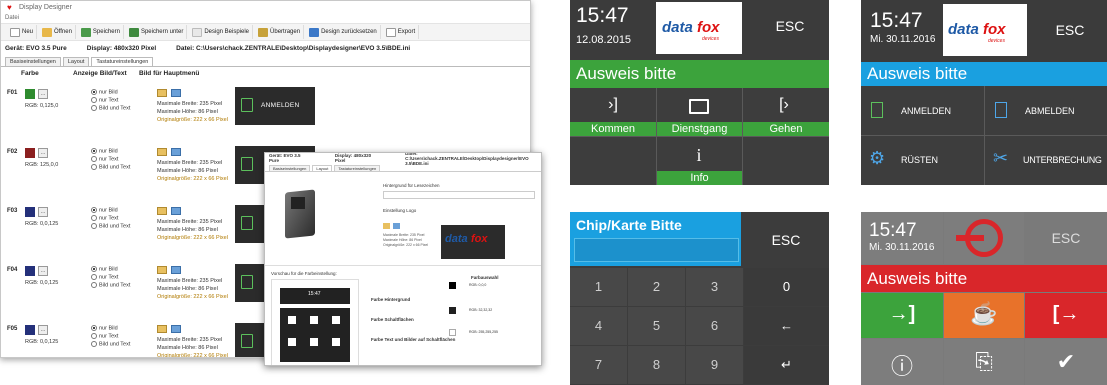  Describe the element at coordinates (115, 167) in the screenshot. I see `radio-label: Bild und Text` at that location.